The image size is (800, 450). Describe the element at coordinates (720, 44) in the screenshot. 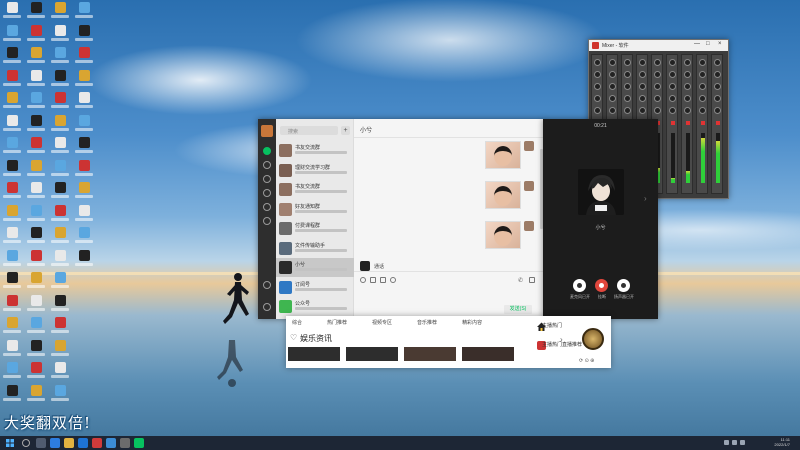

I see `close-icon: ×` at that location.